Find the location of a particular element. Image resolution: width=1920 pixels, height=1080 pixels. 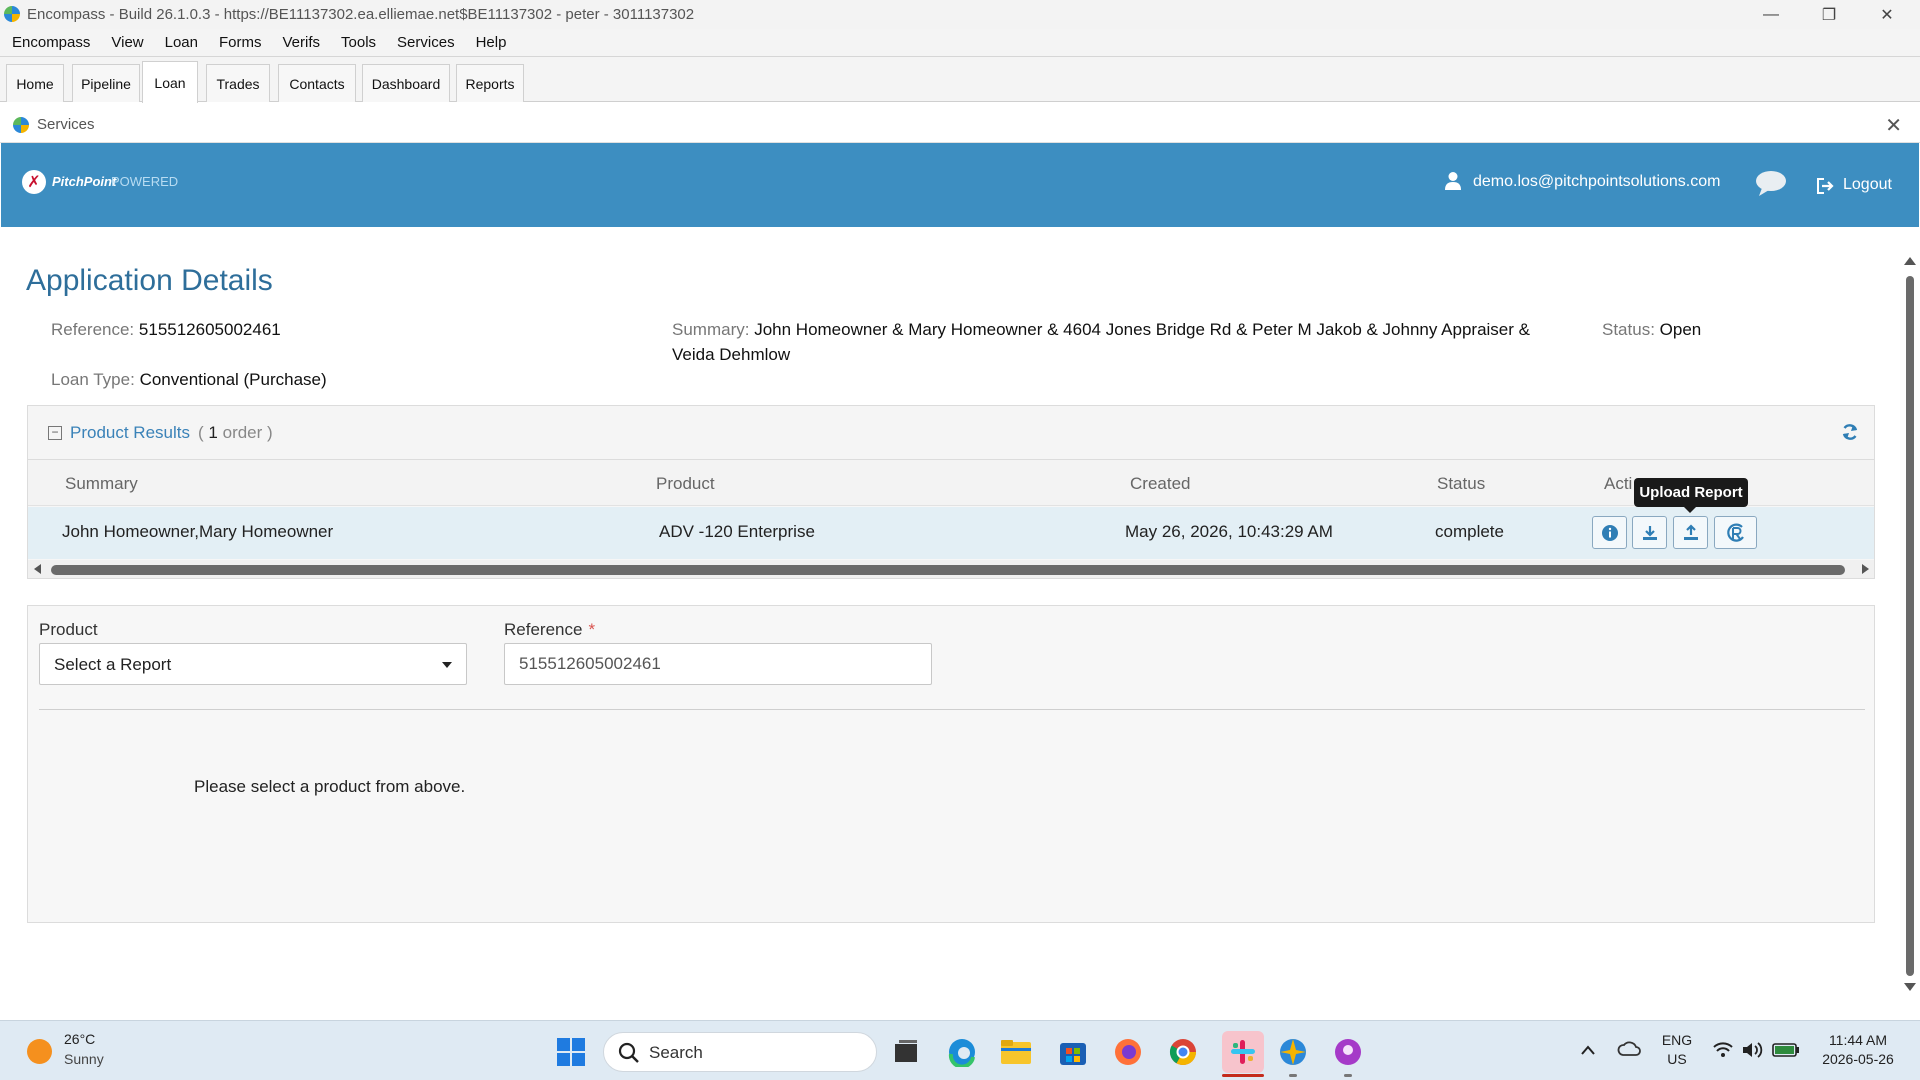

edge-browser-icon is located at coordinates (962, 1052).